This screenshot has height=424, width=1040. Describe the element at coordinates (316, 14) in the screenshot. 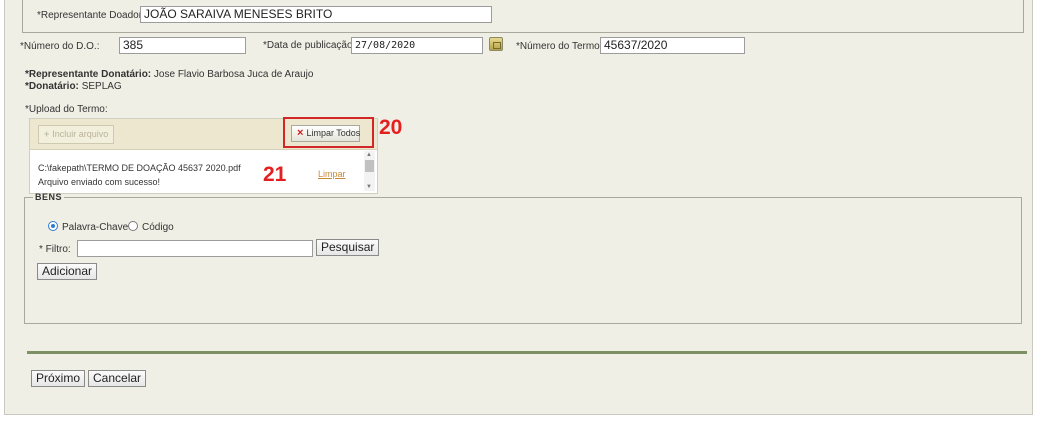

I see `representante-doador-field: JOÃO SARAIVA MENESES BRITO` at that location.